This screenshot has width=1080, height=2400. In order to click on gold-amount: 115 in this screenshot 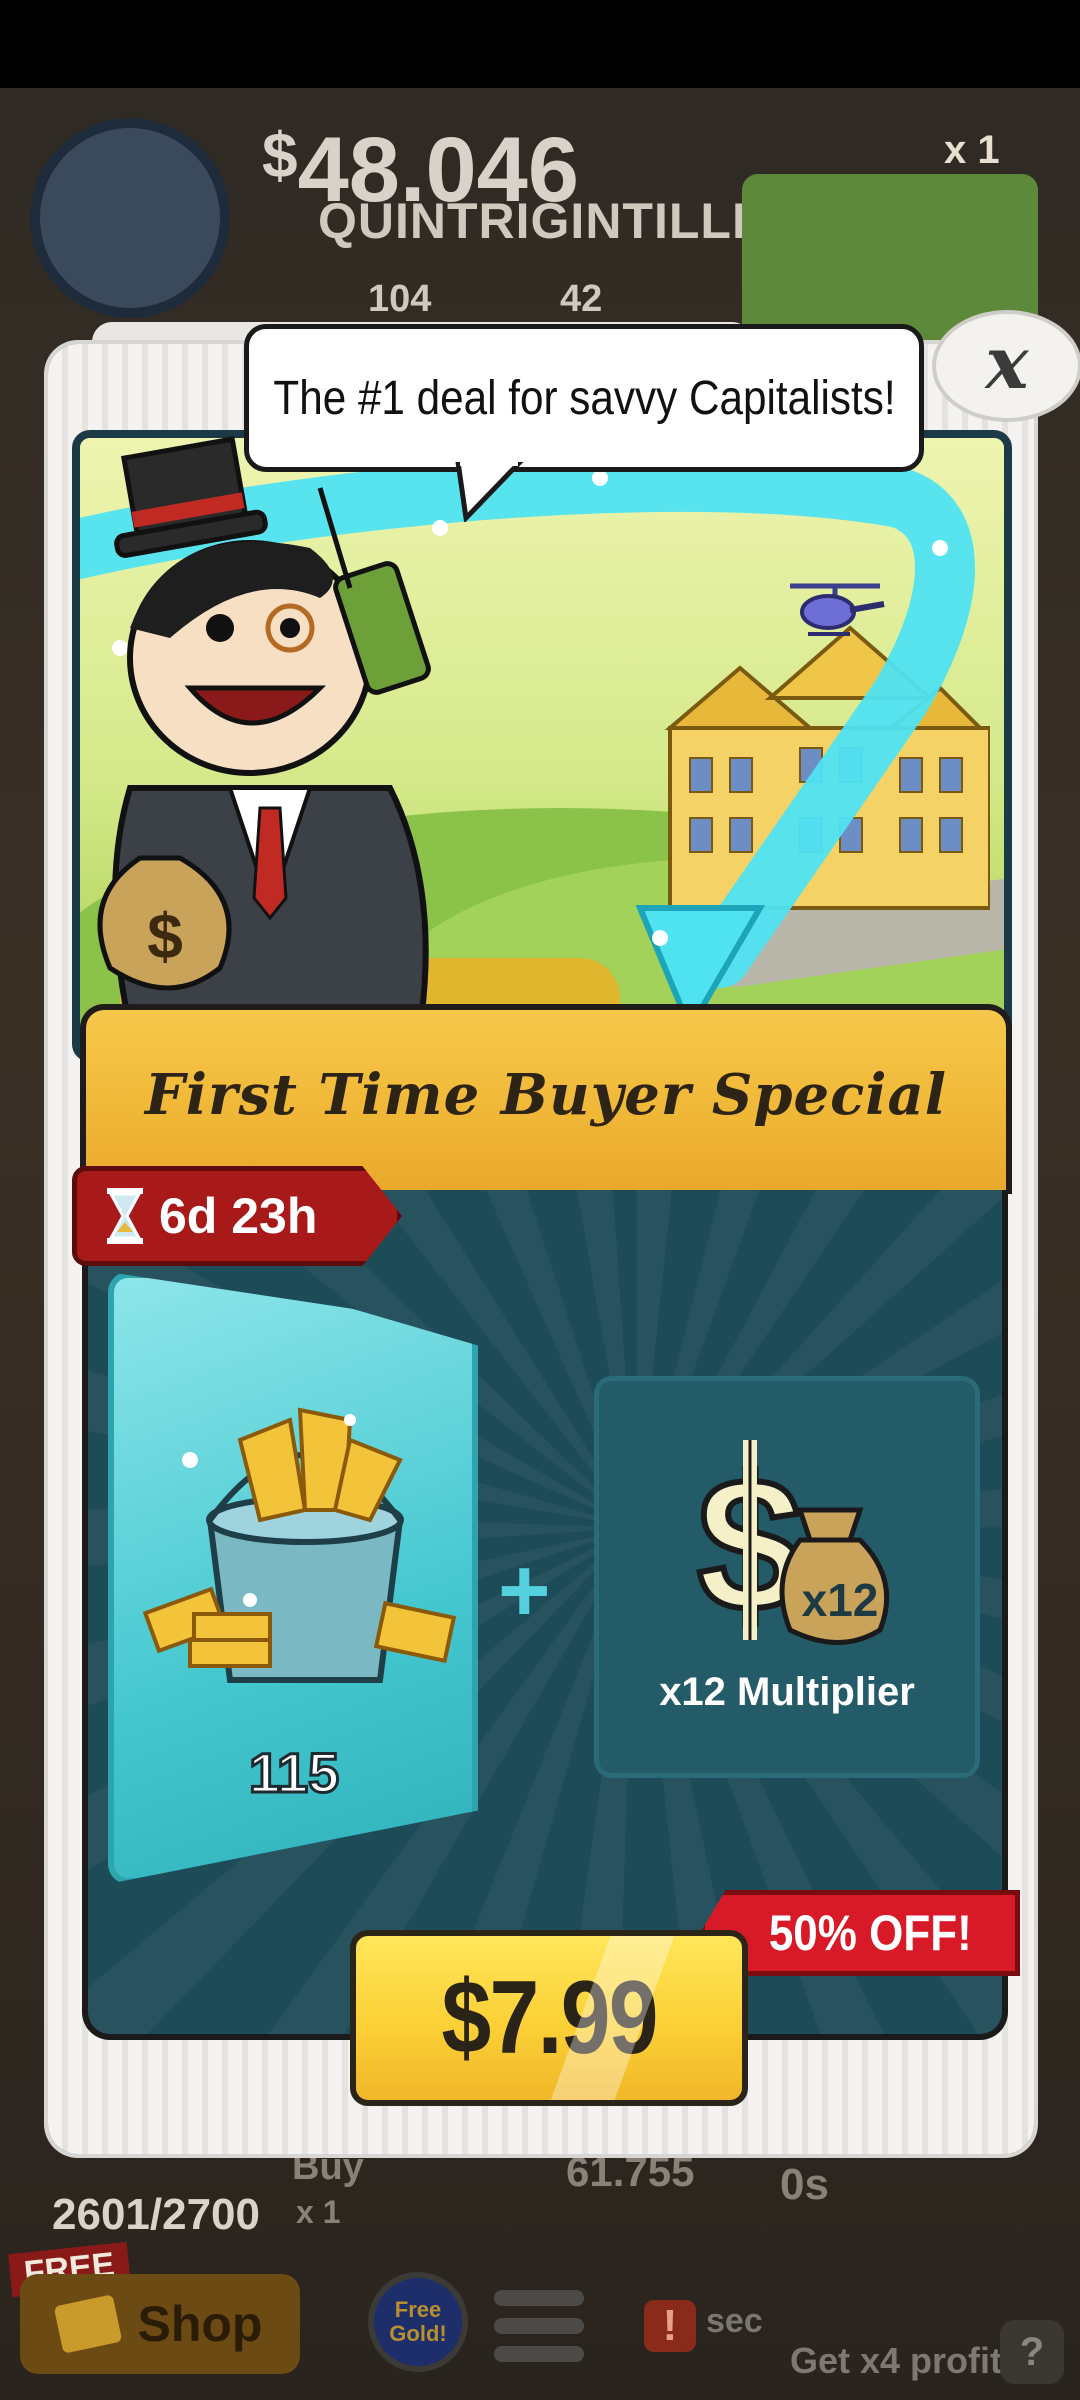, I will do `click(293, 1773)`.